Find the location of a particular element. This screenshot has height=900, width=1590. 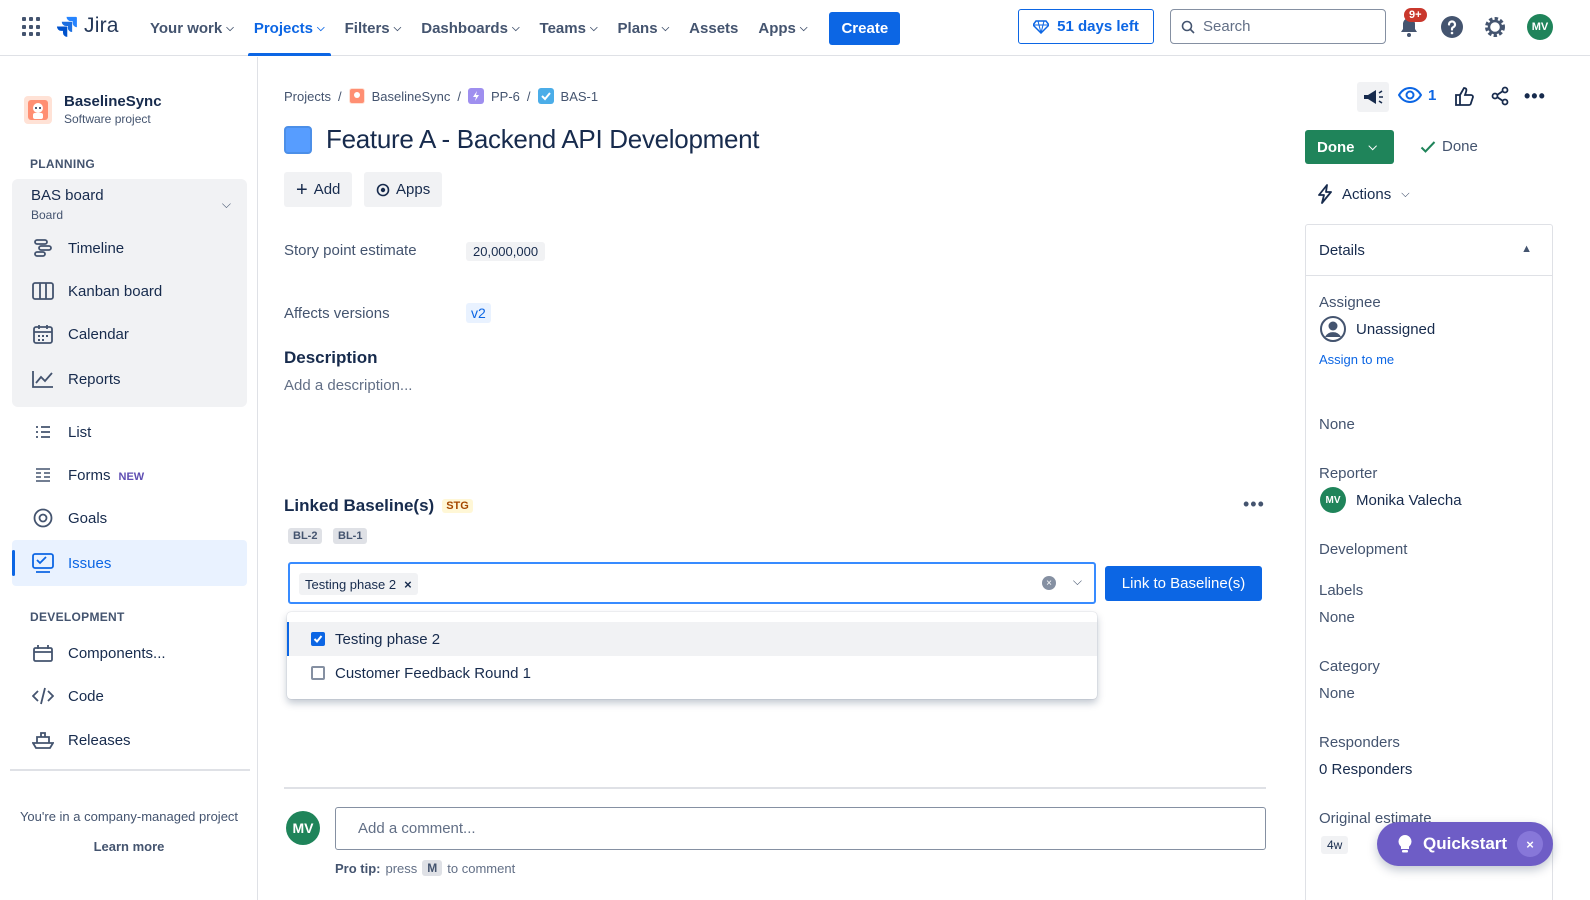

issues-icon is located at coordinates (43, 563).